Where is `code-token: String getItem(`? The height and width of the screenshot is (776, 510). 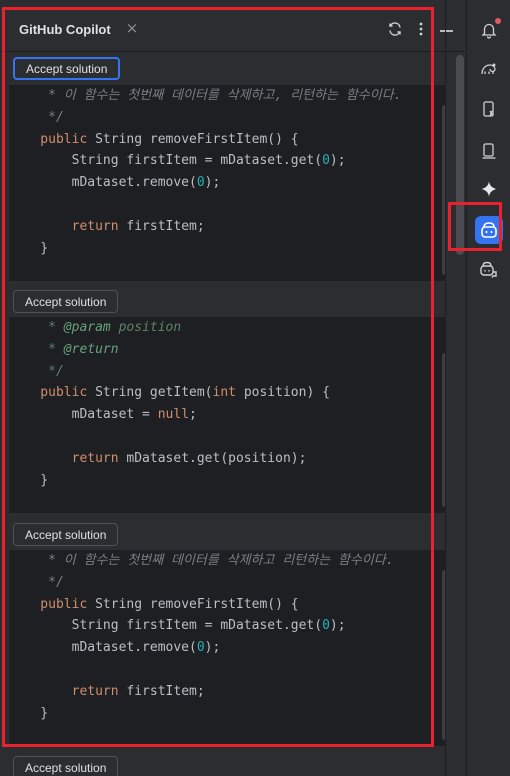
code-token: String getItem( is located at coordinates (150, 393).